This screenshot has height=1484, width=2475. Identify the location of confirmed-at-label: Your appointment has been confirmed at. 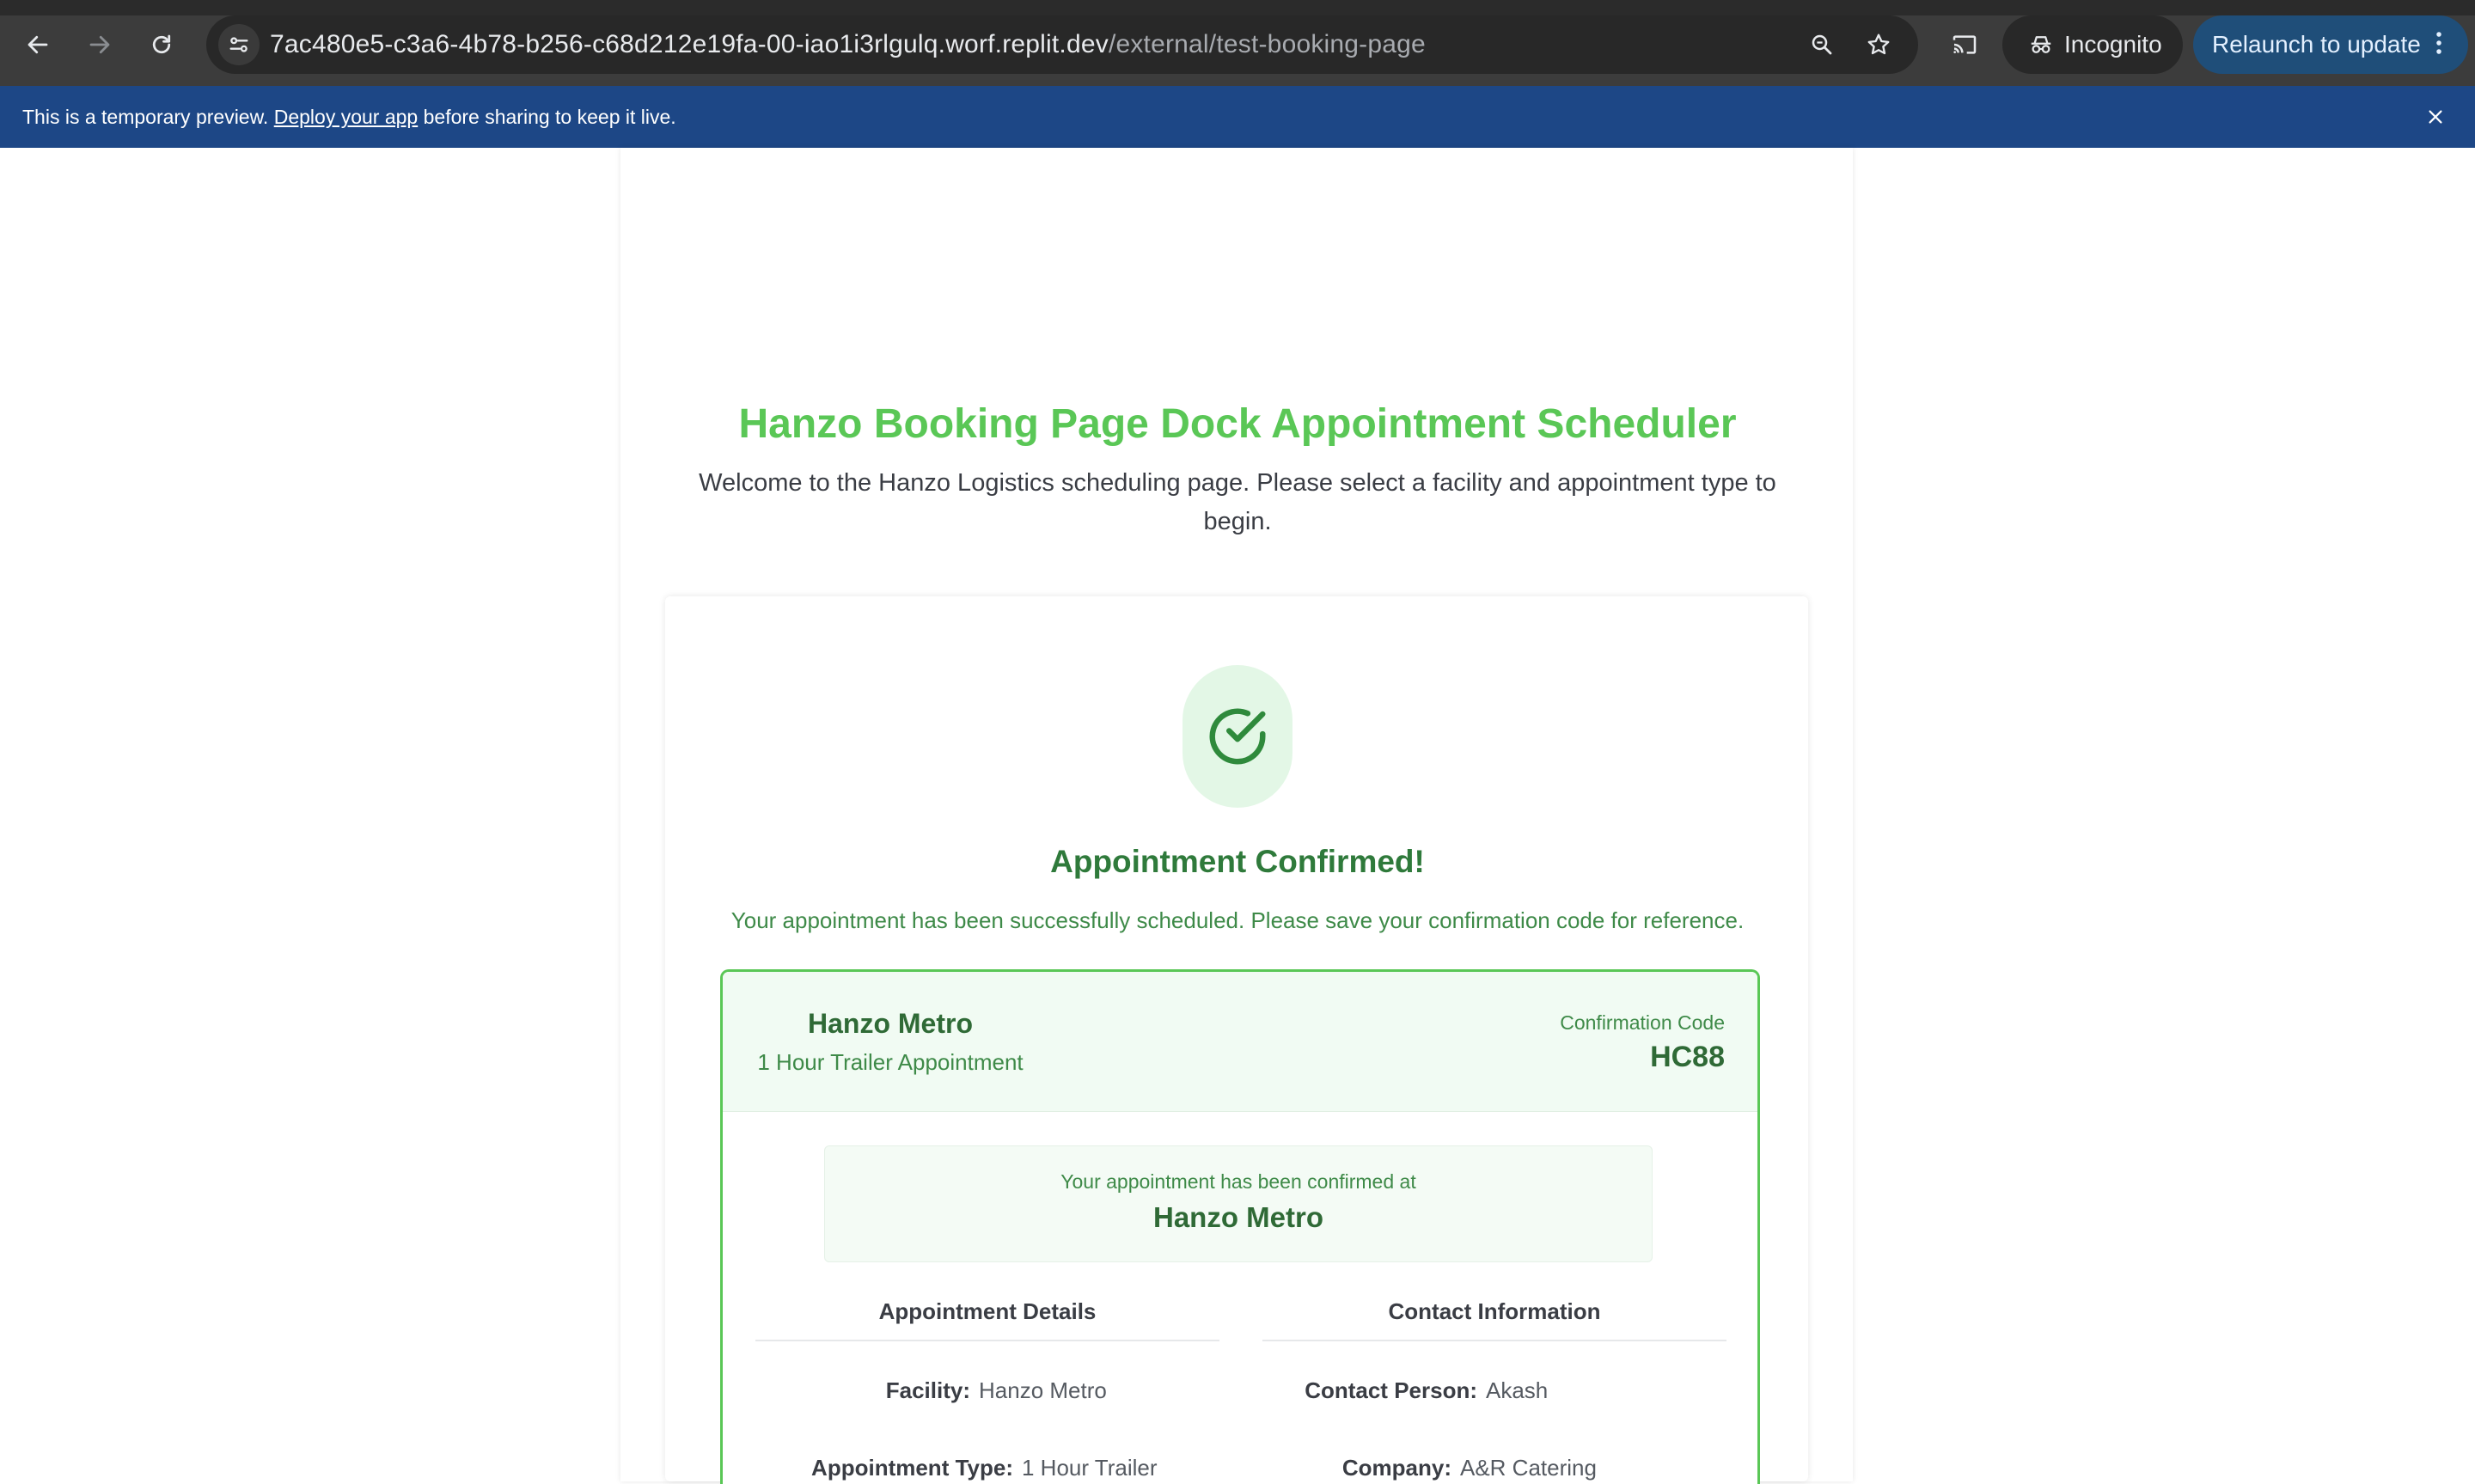
(1238, 1181).